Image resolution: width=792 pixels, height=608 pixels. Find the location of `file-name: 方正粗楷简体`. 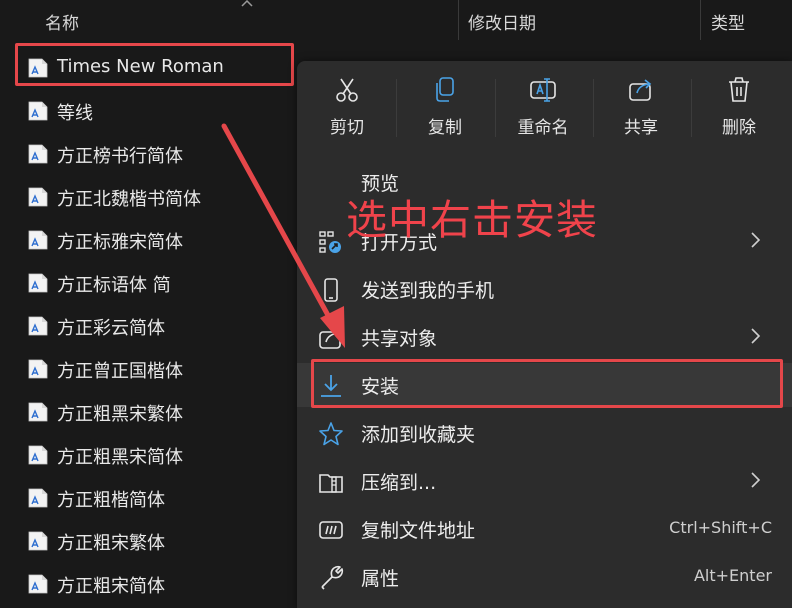

file-name: 方正粗楷简体 is located at coordinates (111, 500).